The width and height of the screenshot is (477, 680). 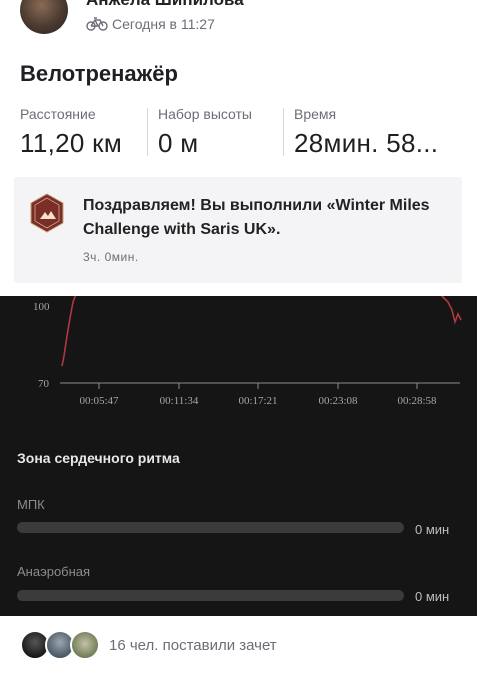 What do you see at coordinates (193, 645) in the screenshot?
I see `kudos-count-text: 16 чел. поставили зачет` at bounding box center [193, 645].